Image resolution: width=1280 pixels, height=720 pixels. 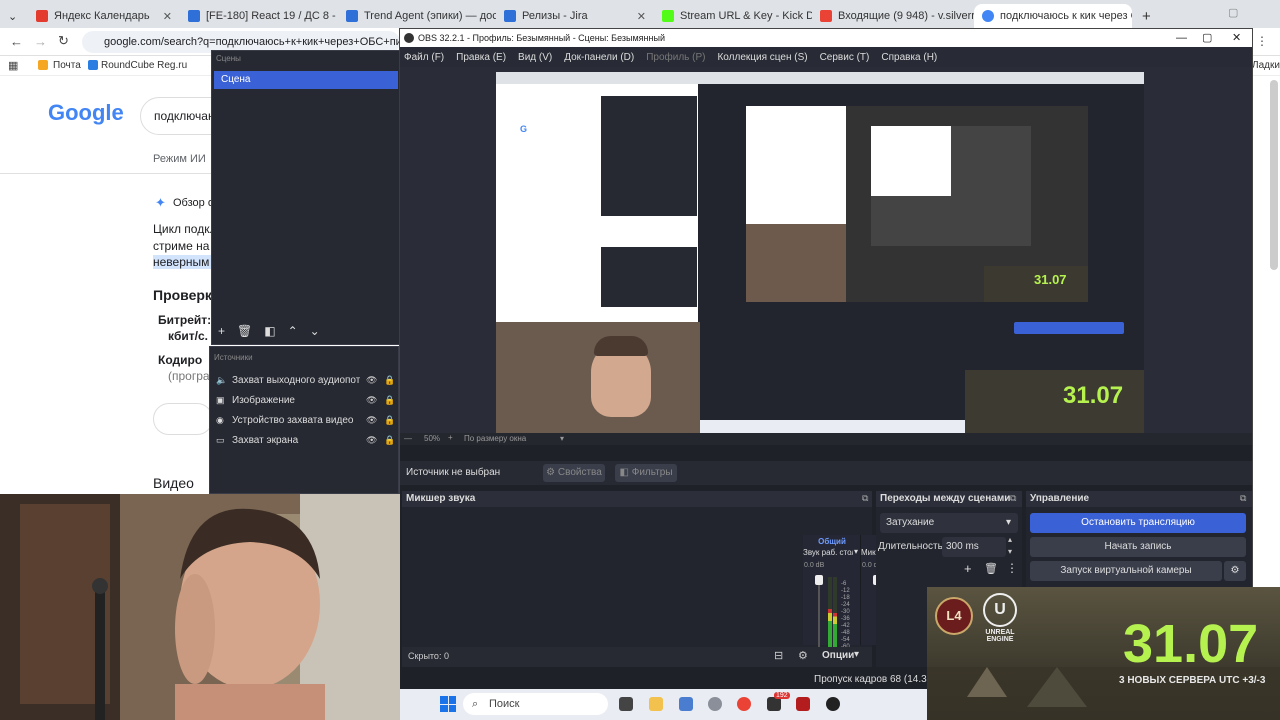 What do you see at coordinates (40, 41) in the screenshot?
I see `forward-icon: →` at bounding box center [40, 41].